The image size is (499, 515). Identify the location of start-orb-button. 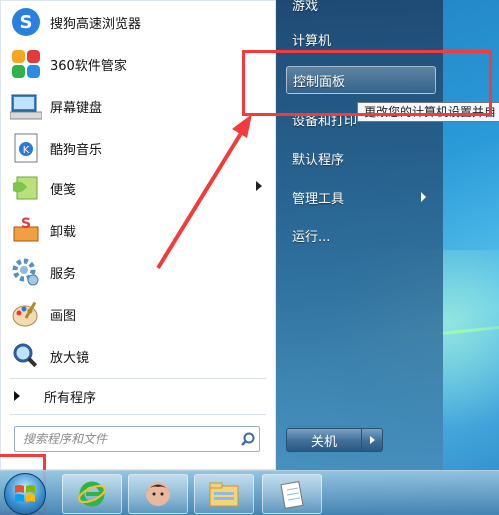
(25, 494).